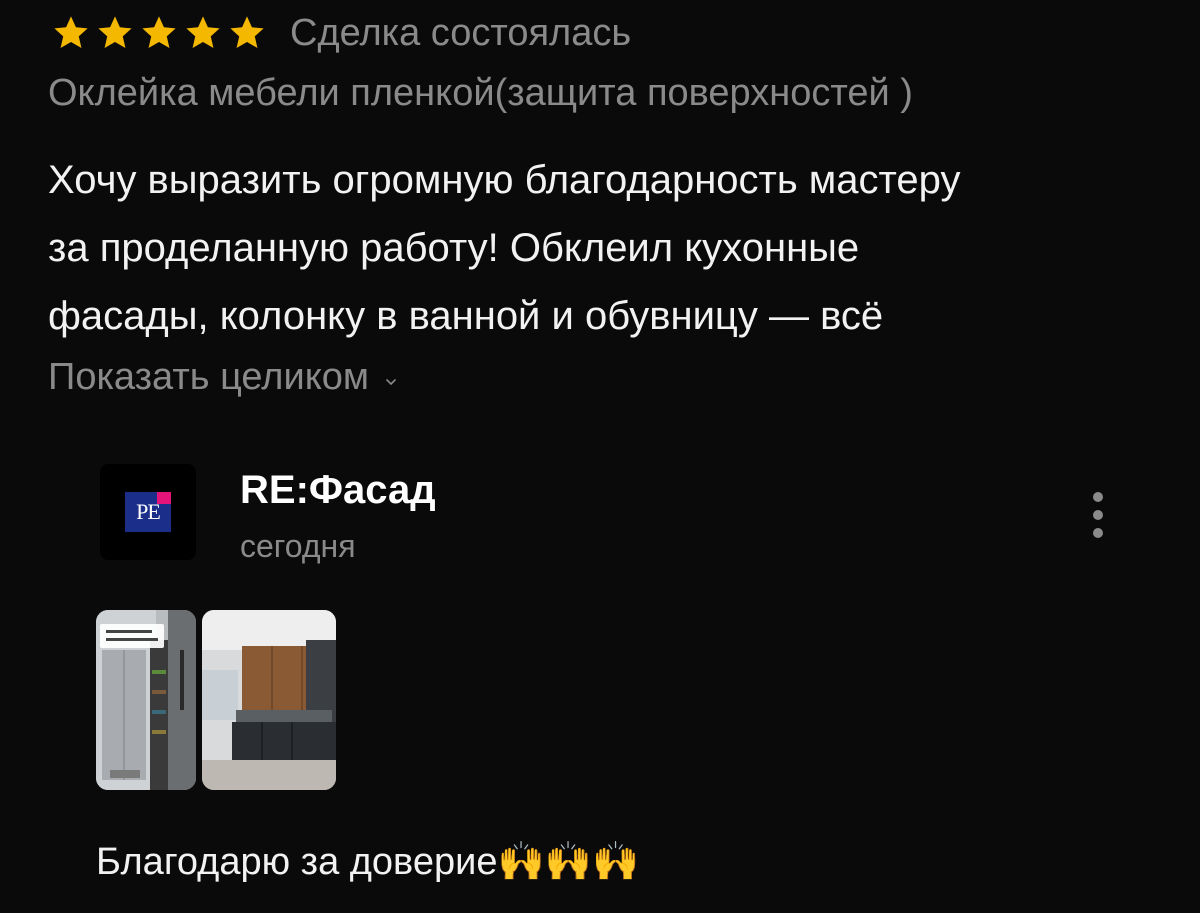 The width and height of the screenshot is (1200, 913). I want to click on avatar: РЕ, so click(148, 512).